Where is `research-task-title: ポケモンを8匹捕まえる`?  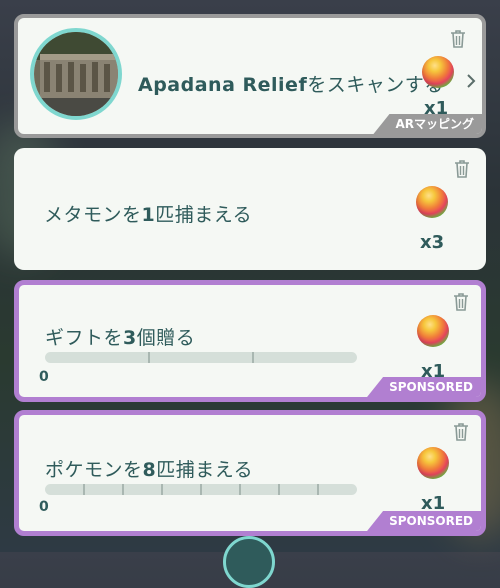 research-task-title: ポケモンを8匹捕まえる is located at coordinates (149, 468).